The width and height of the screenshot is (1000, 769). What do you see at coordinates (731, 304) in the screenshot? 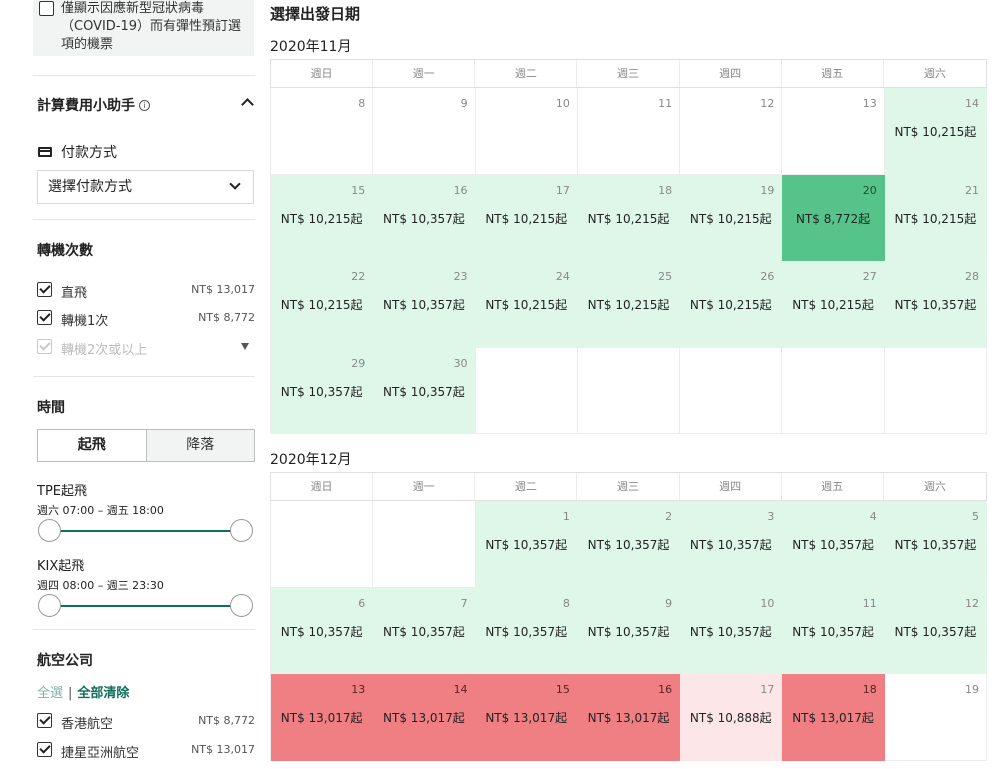
I see `calendar-day-cell: 26 NT$ 10,215起` at bounding box center [731, 304].